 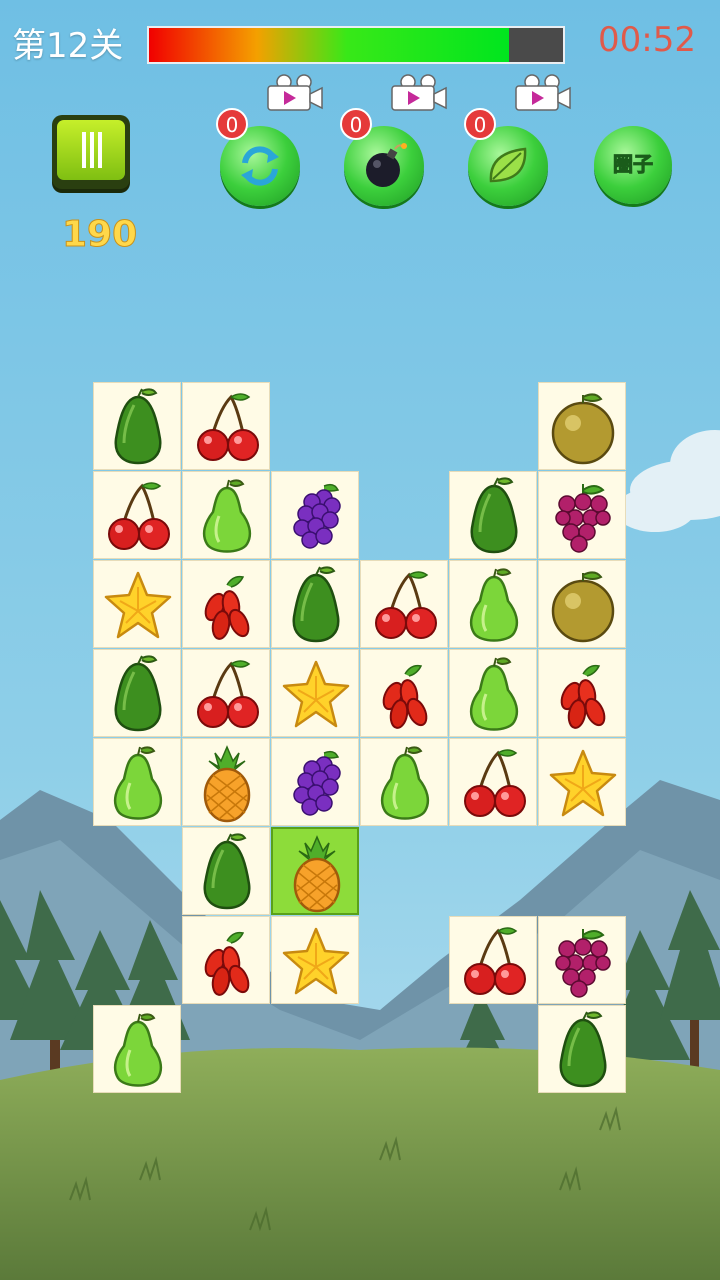 I want to click on refresh-icon, so click(x=260, y=166).